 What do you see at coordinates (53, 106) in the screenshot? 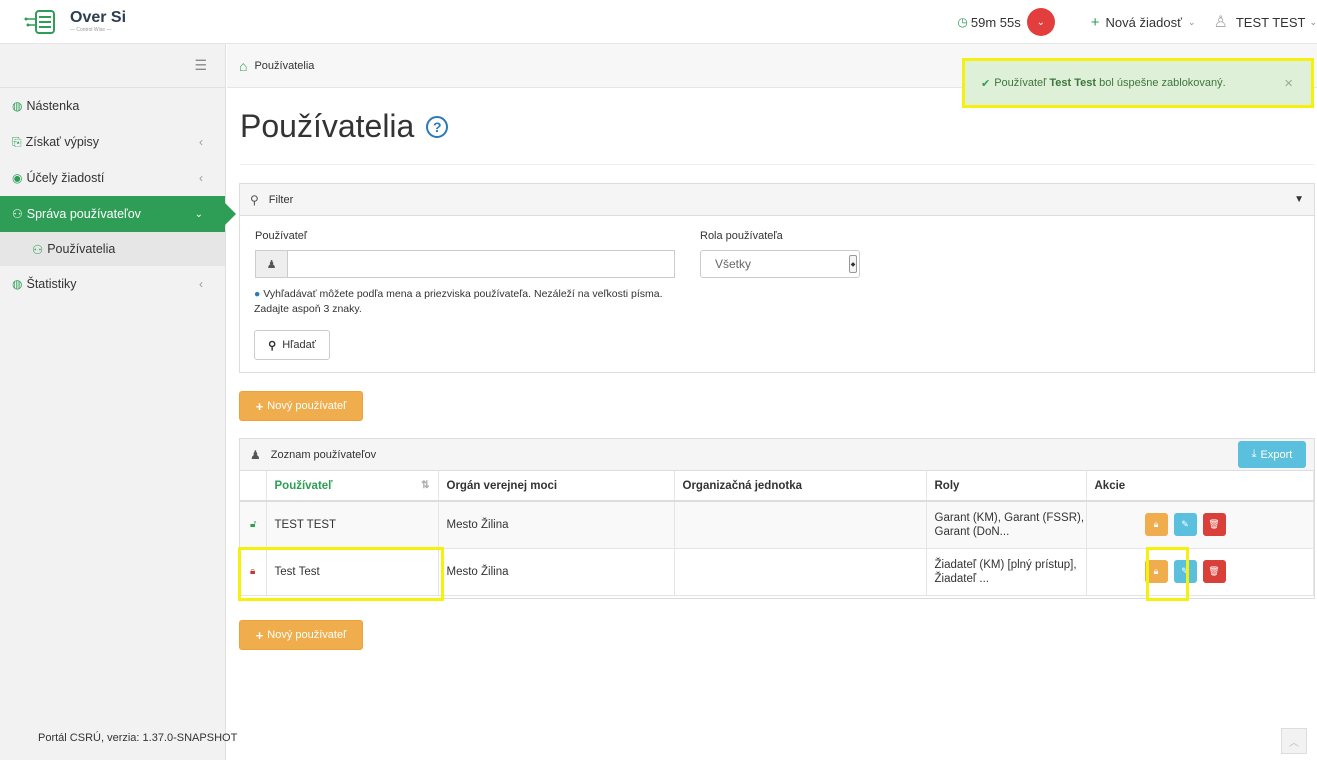
I see `sidebar-item-label: Nástenka` at bounding box center [53, 106].